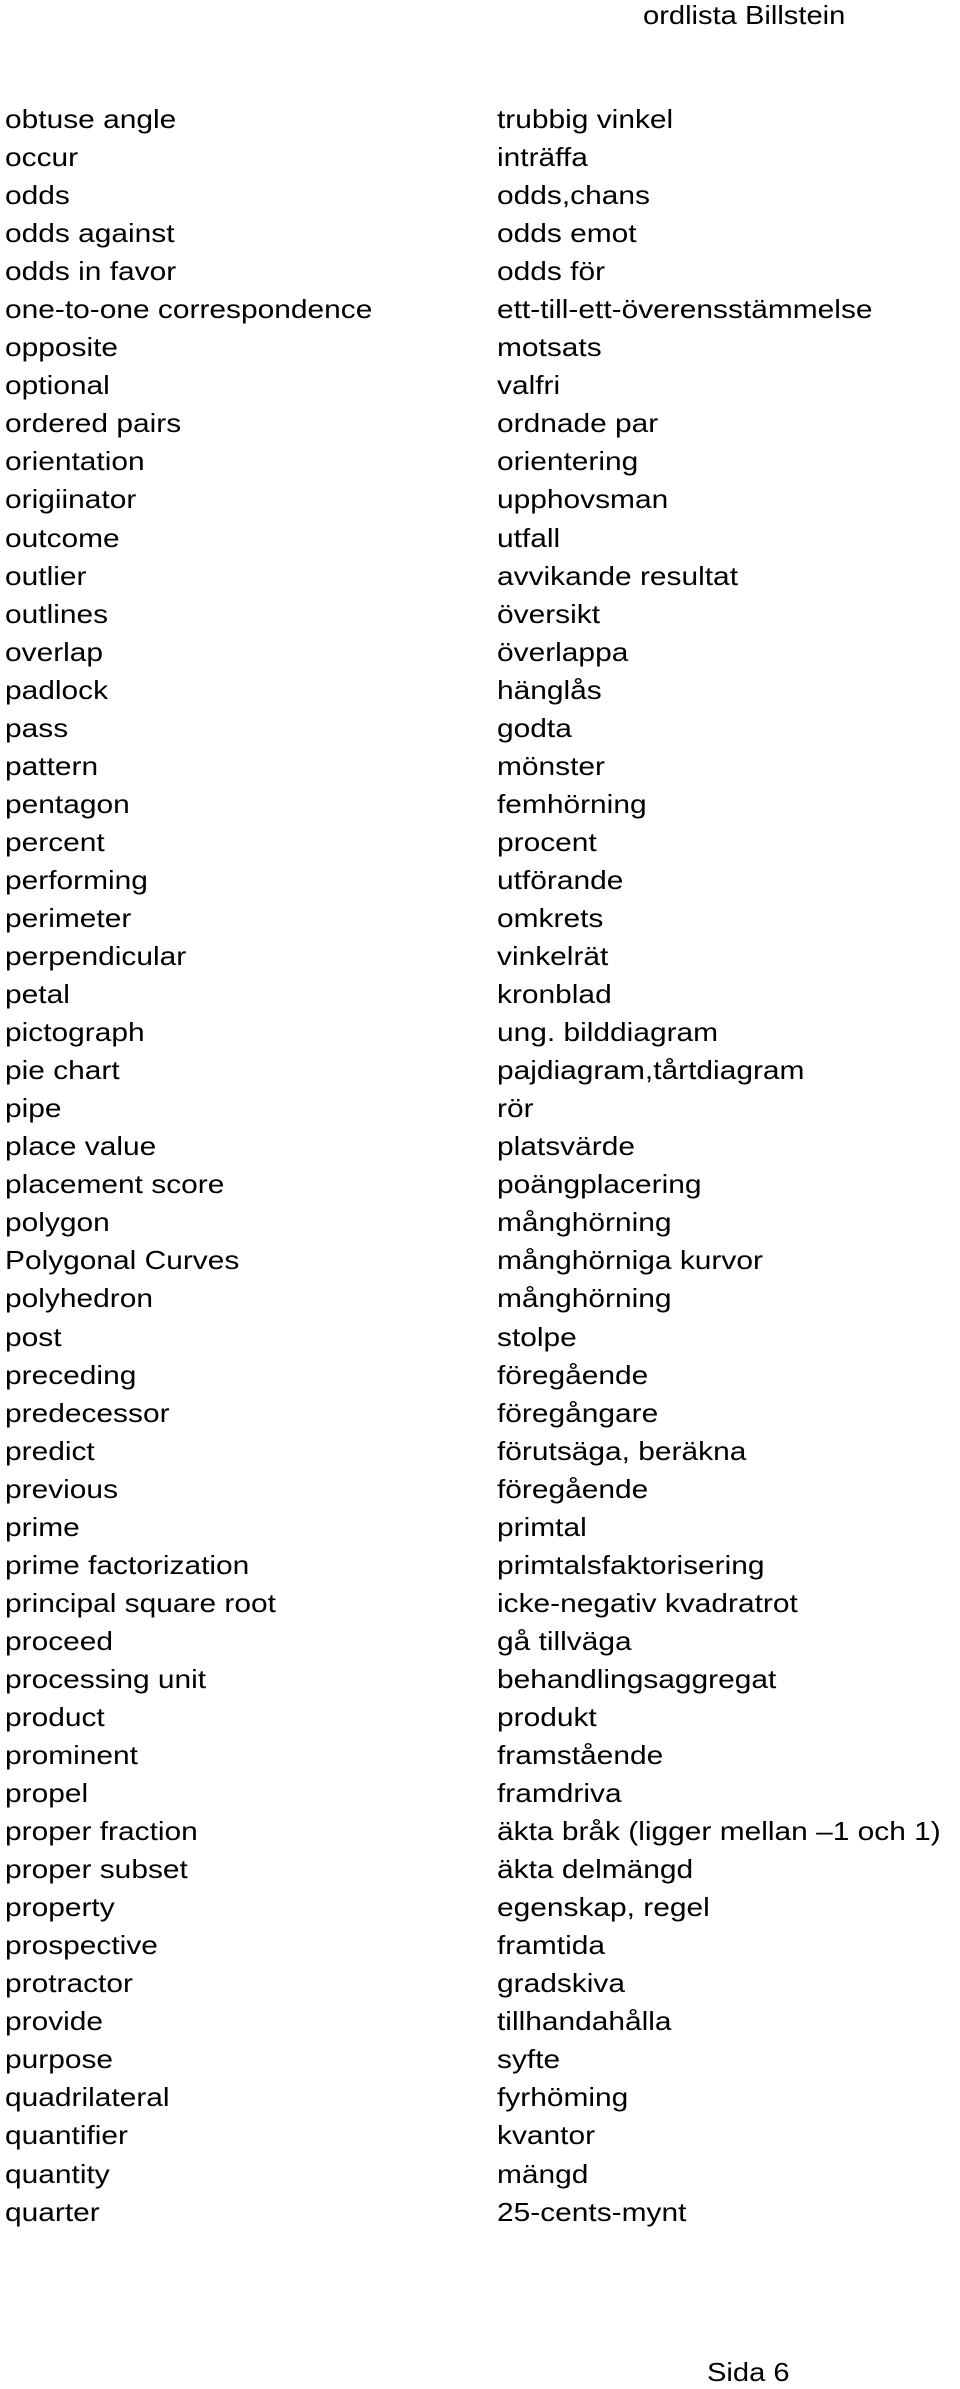  I want to click on swedish-translation: gå tillväga, so click(564, 1640).